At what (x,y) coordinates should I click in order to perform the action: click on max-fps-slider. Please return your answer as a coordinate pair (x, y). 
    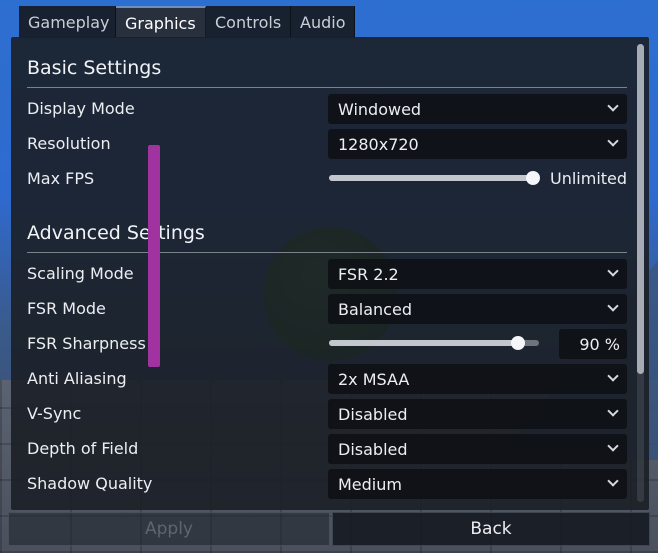
    Looking at the image, I should click on (434, 178).